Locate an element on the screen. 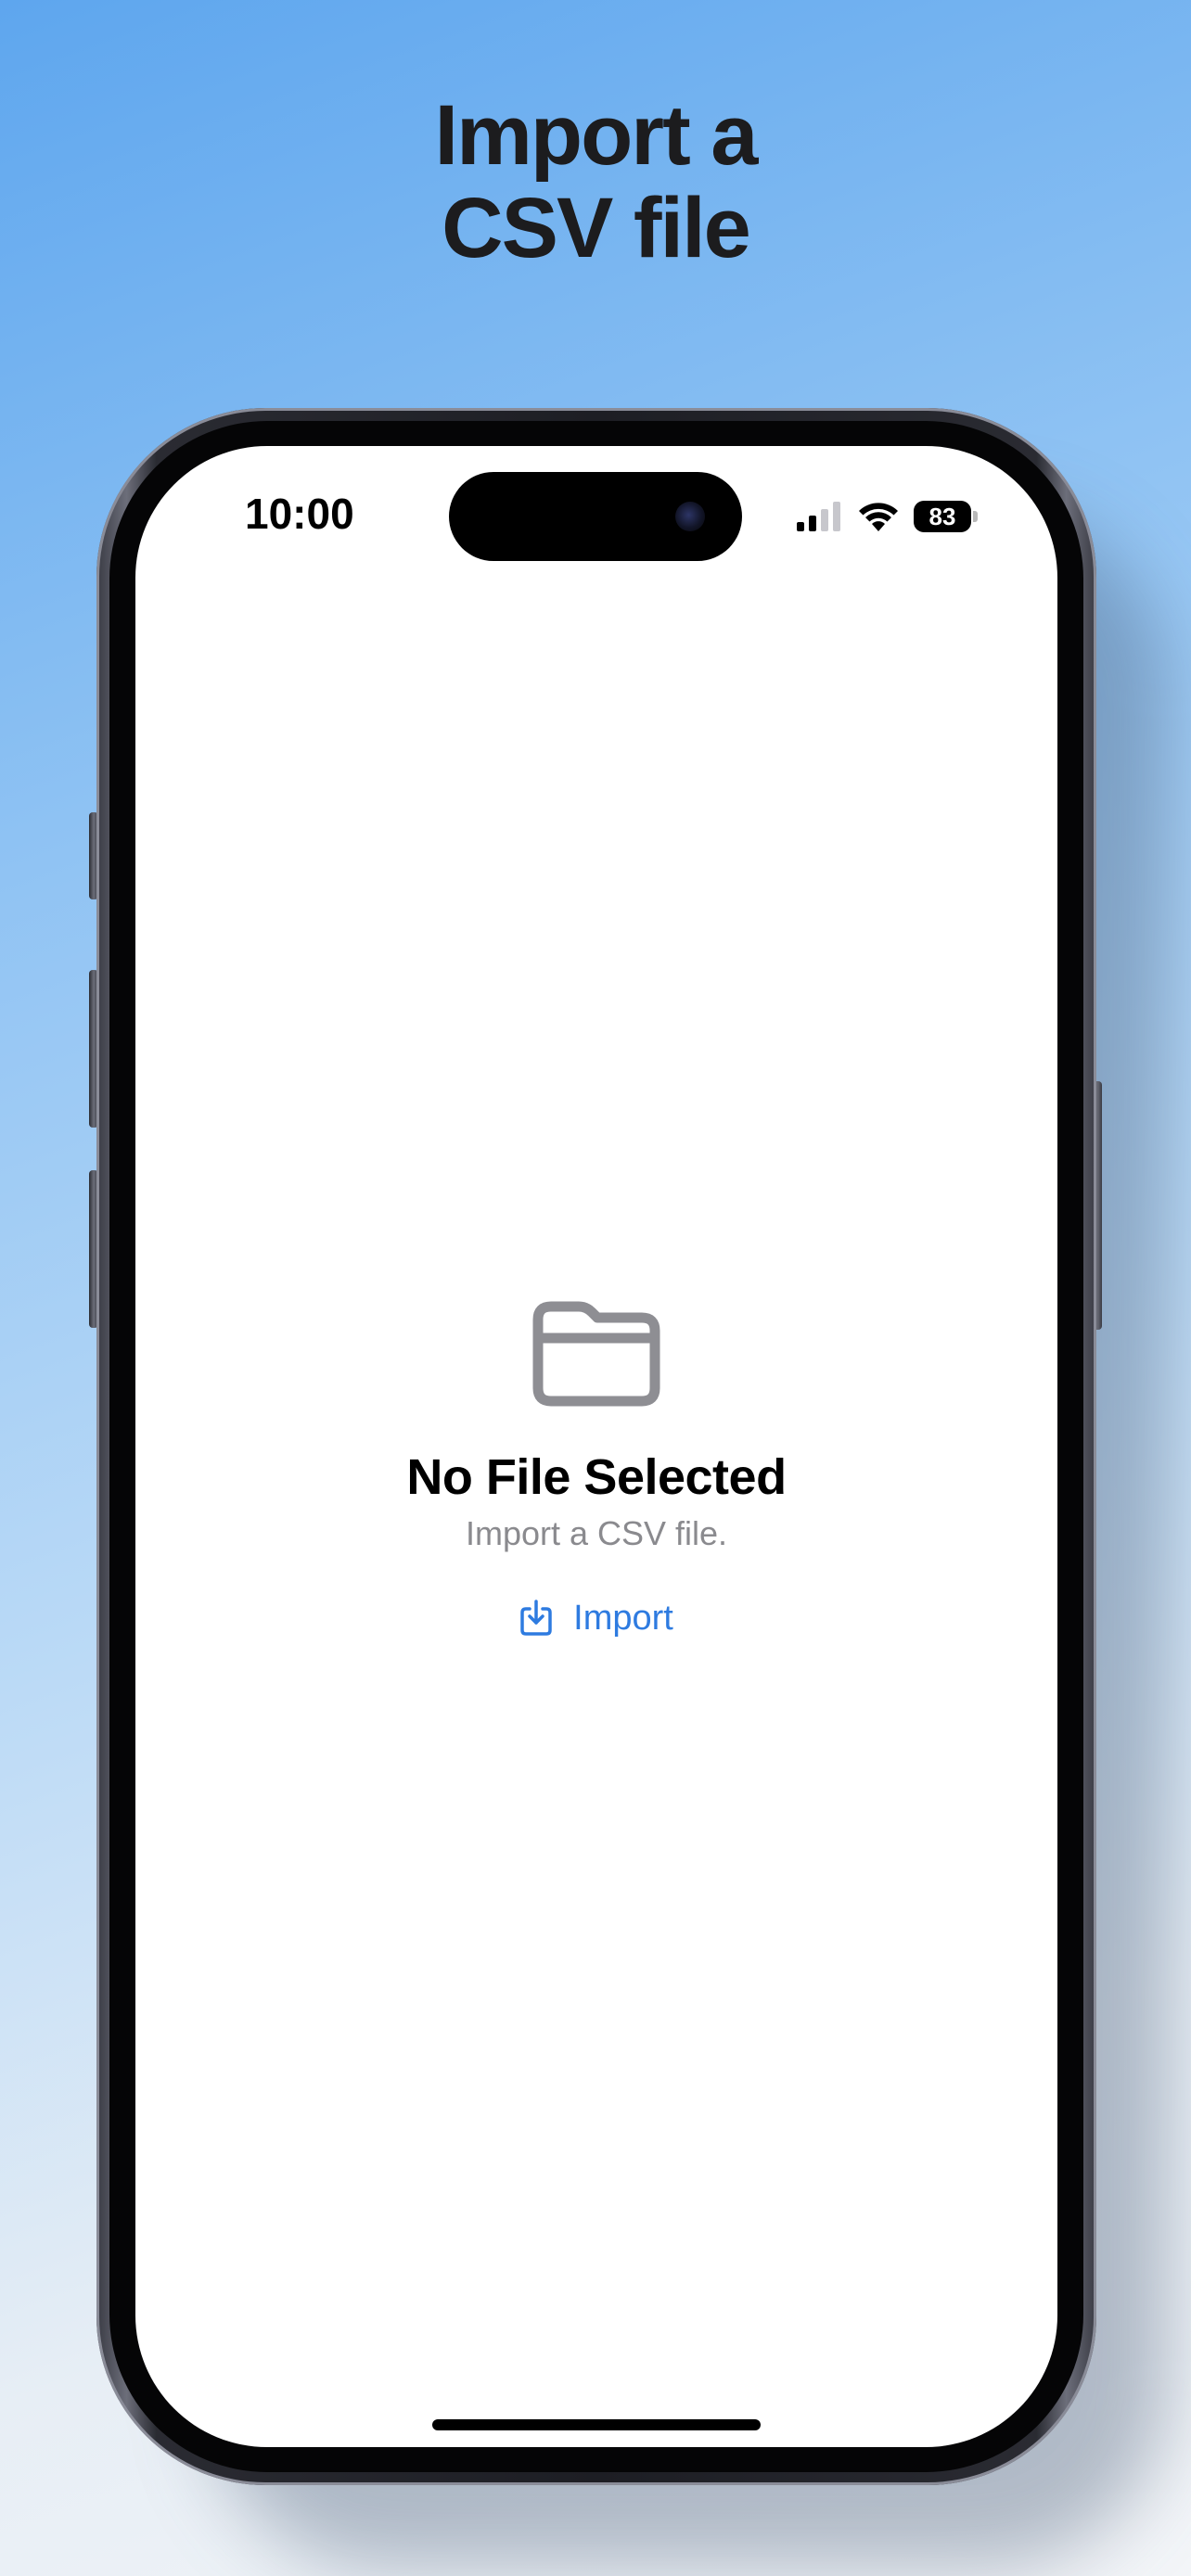 The width and height of the screenshot is (1191, 2576). battery-icon: 83 is located at coordinates (946, 516).